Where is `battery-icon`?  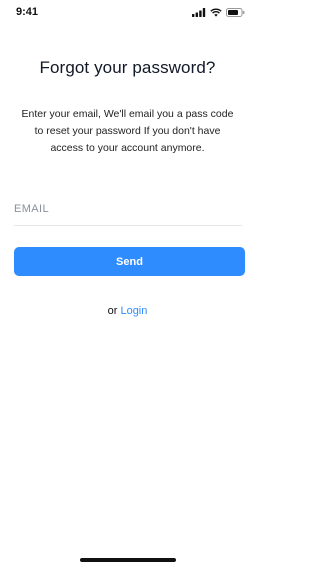 battery-icon is located at coordinates (235, 12).